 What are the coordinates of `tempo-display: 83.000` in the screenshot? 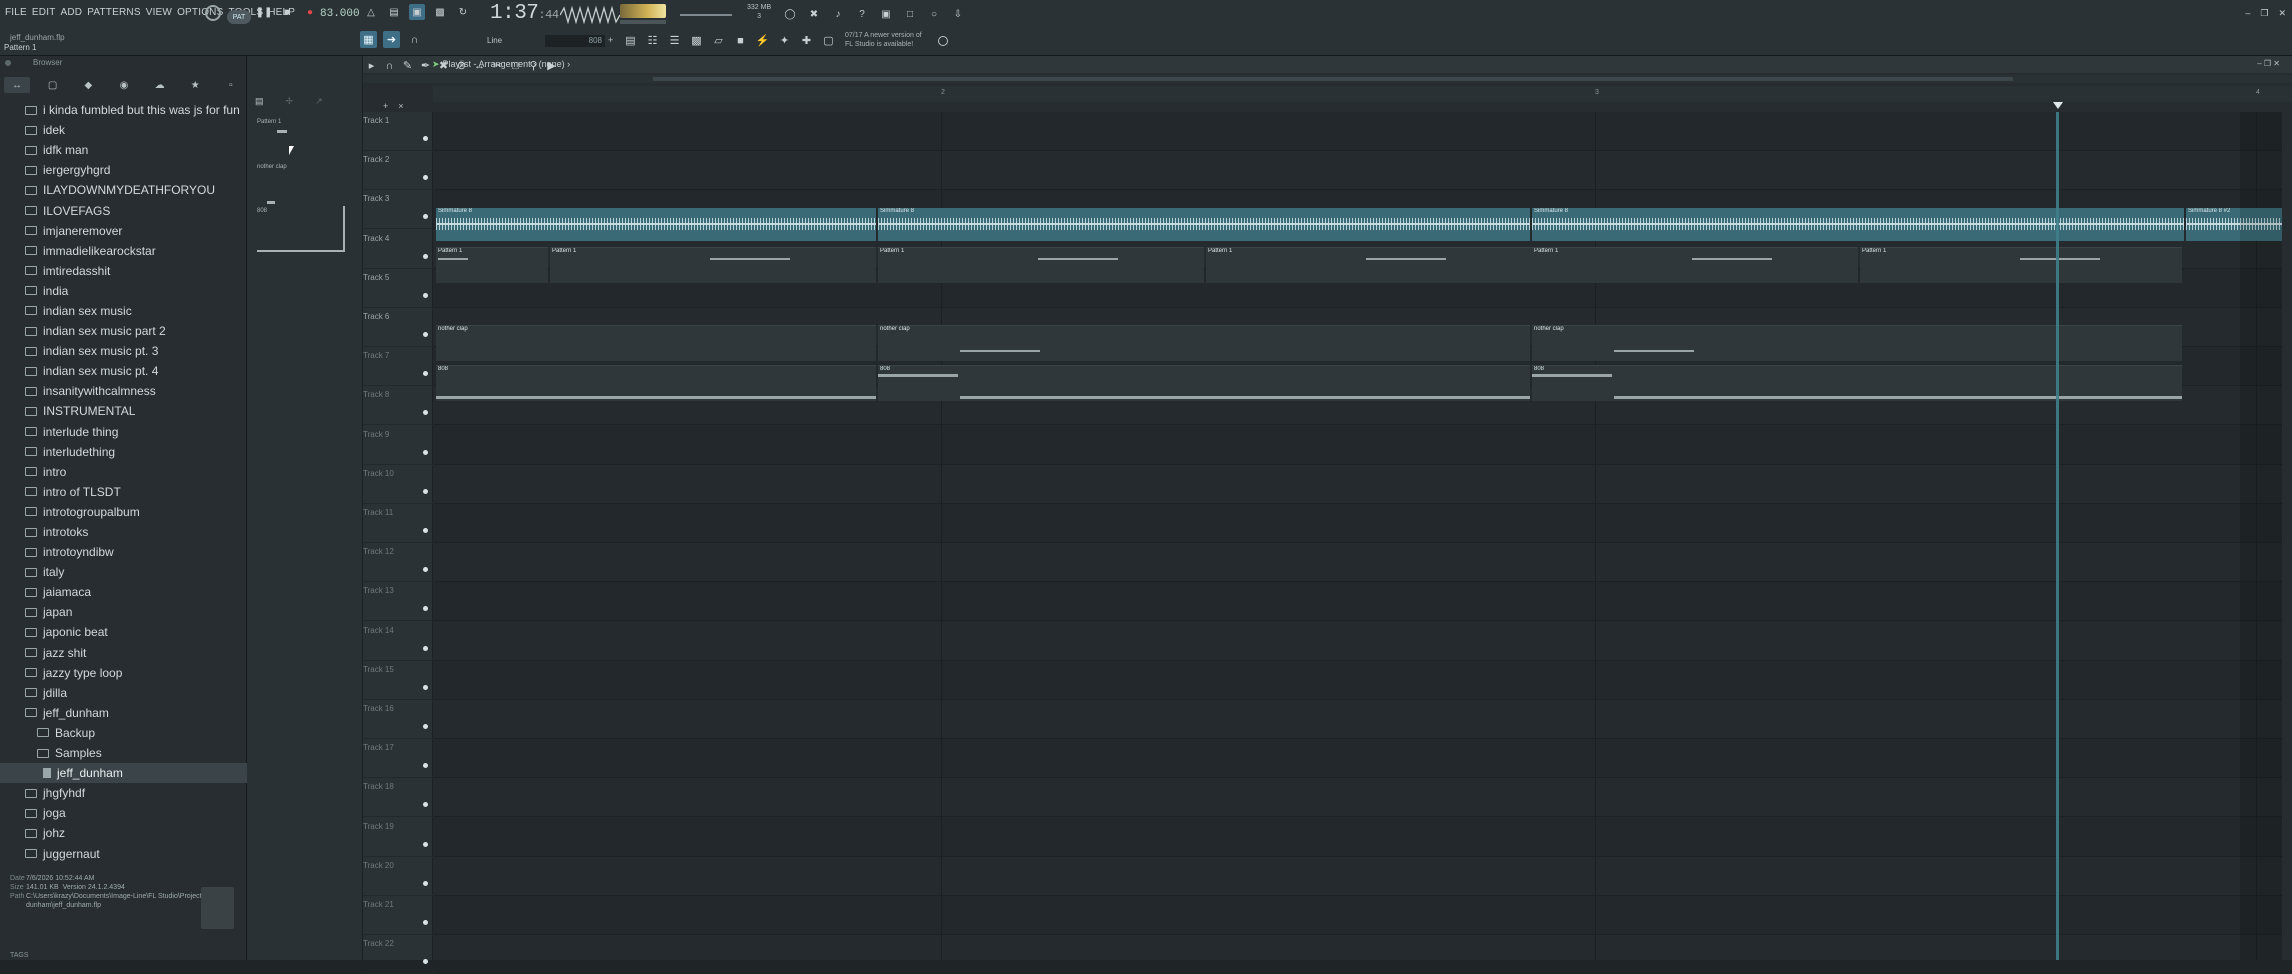 It's located at (340, 14).